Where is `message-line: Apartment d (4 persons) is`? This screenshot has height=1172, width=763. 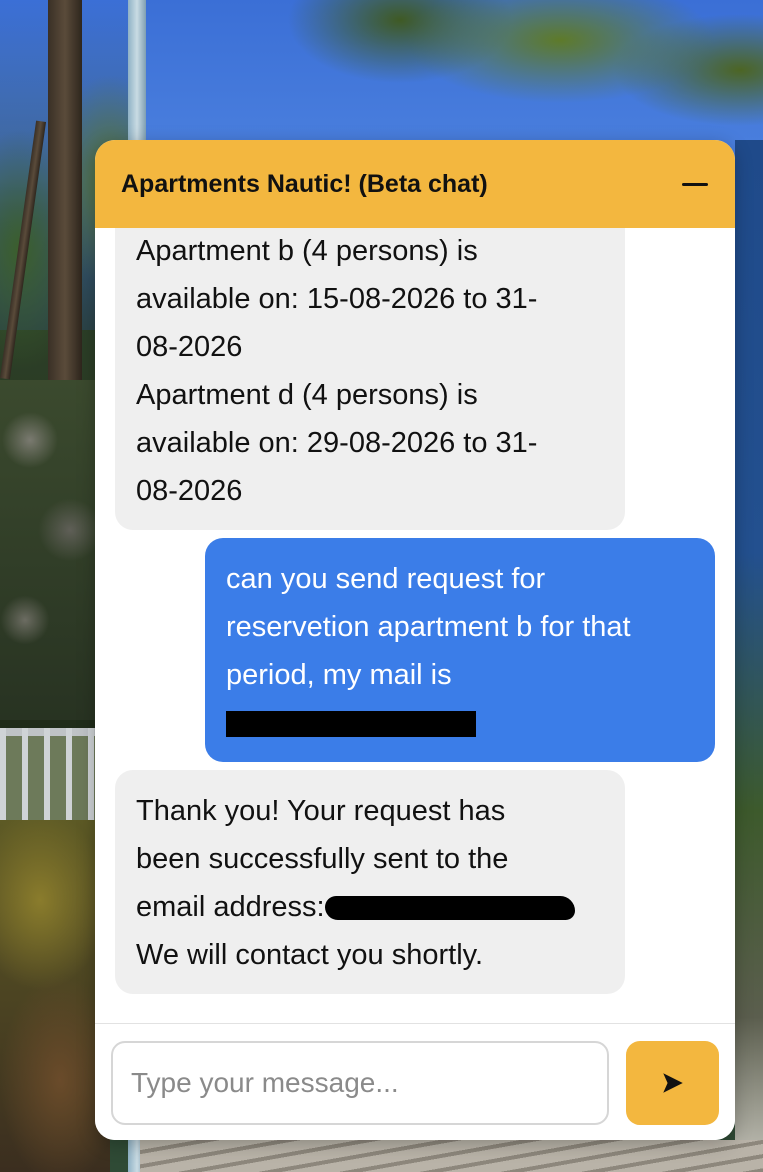
message-line: Apartment d (4 persons) is is located at coordinates (307, 395).